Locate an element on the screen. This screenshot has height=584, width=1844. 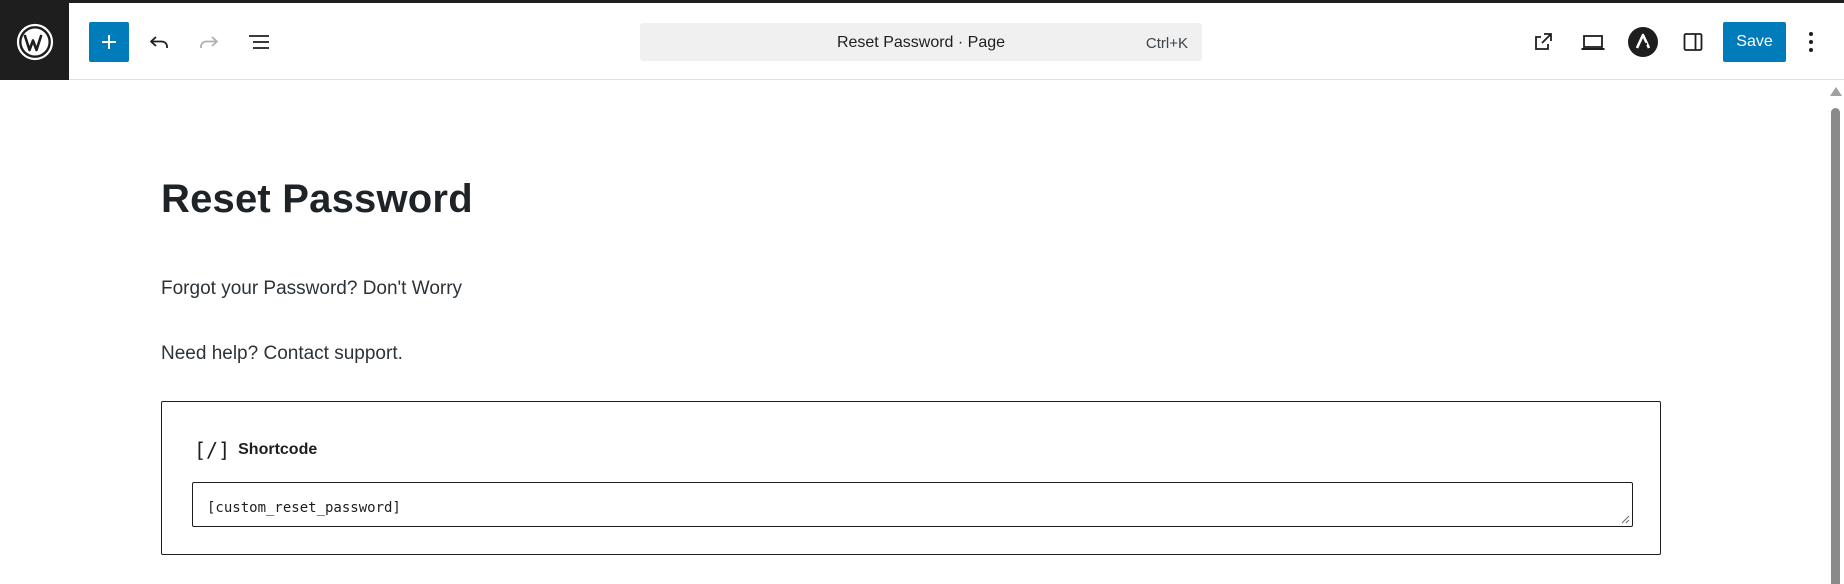
scroll-up-arrow-icon is located at coordinates (1836, 91).